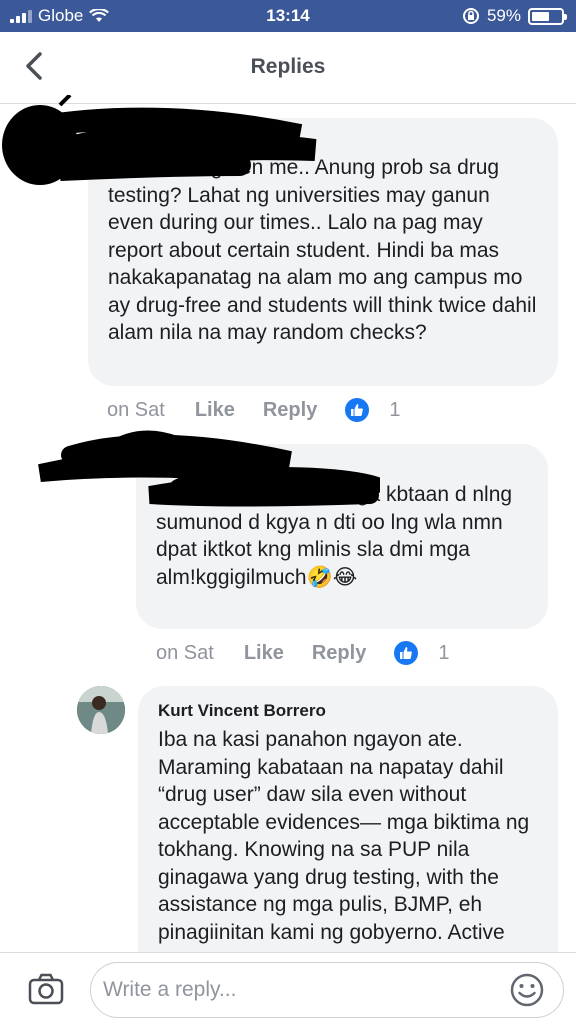 This screenshot has width=576, height=1024. Describe the element at coordinates (348, 711) in the screenshot. I see `comment-author: Kurt Vincent Borrero` at that location.